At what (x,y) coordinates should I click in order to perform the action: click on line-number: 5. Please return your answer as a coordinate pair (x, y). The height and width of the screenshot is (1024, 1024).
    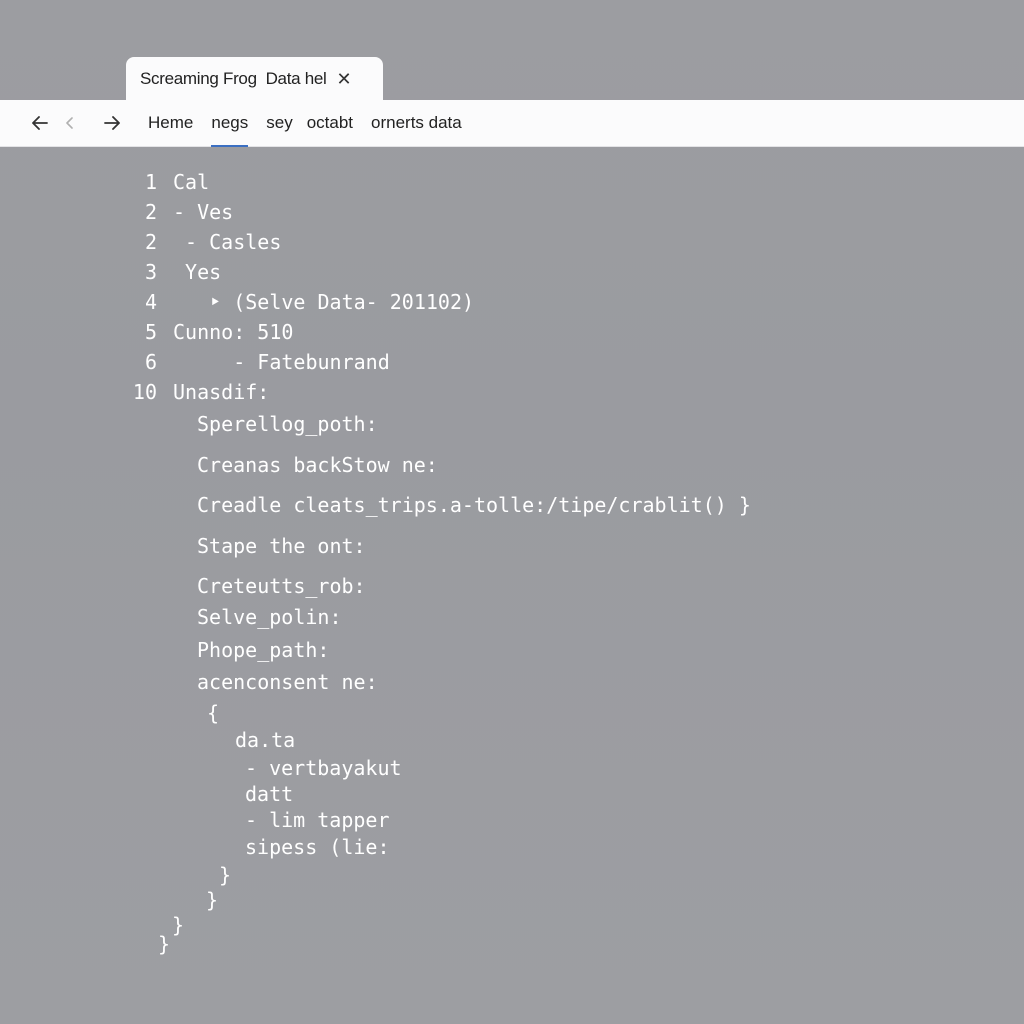
    Looking at the image, I should click on (150, 332).